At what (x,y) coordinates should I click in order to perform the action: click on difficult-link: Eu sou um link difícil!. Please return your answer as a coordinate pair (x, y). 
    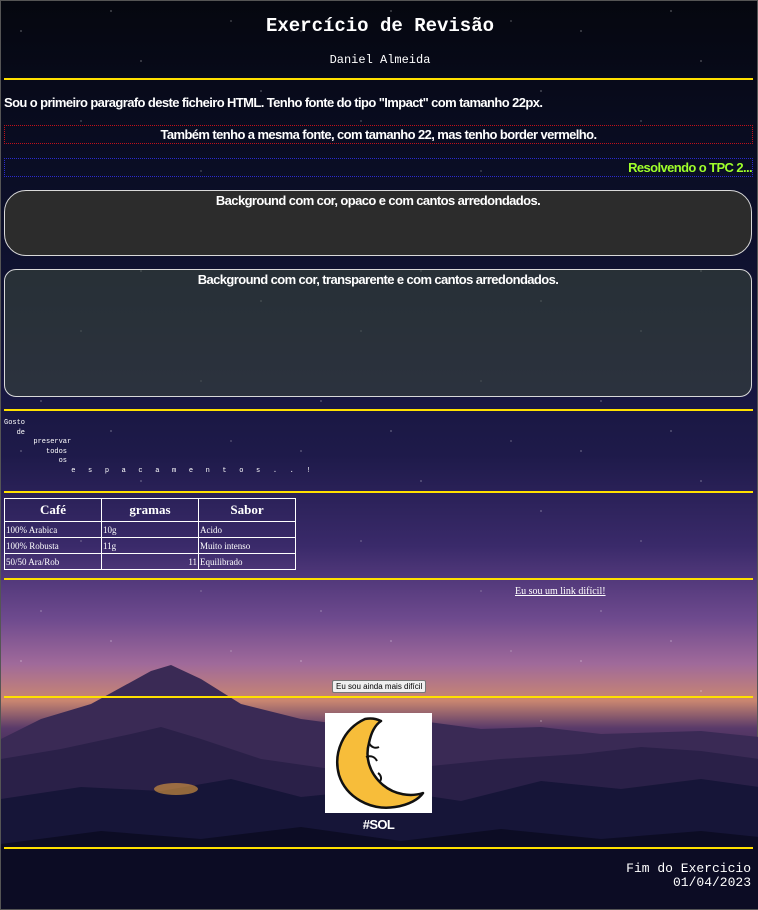
    Looking at the image, I should click on (560, 591).